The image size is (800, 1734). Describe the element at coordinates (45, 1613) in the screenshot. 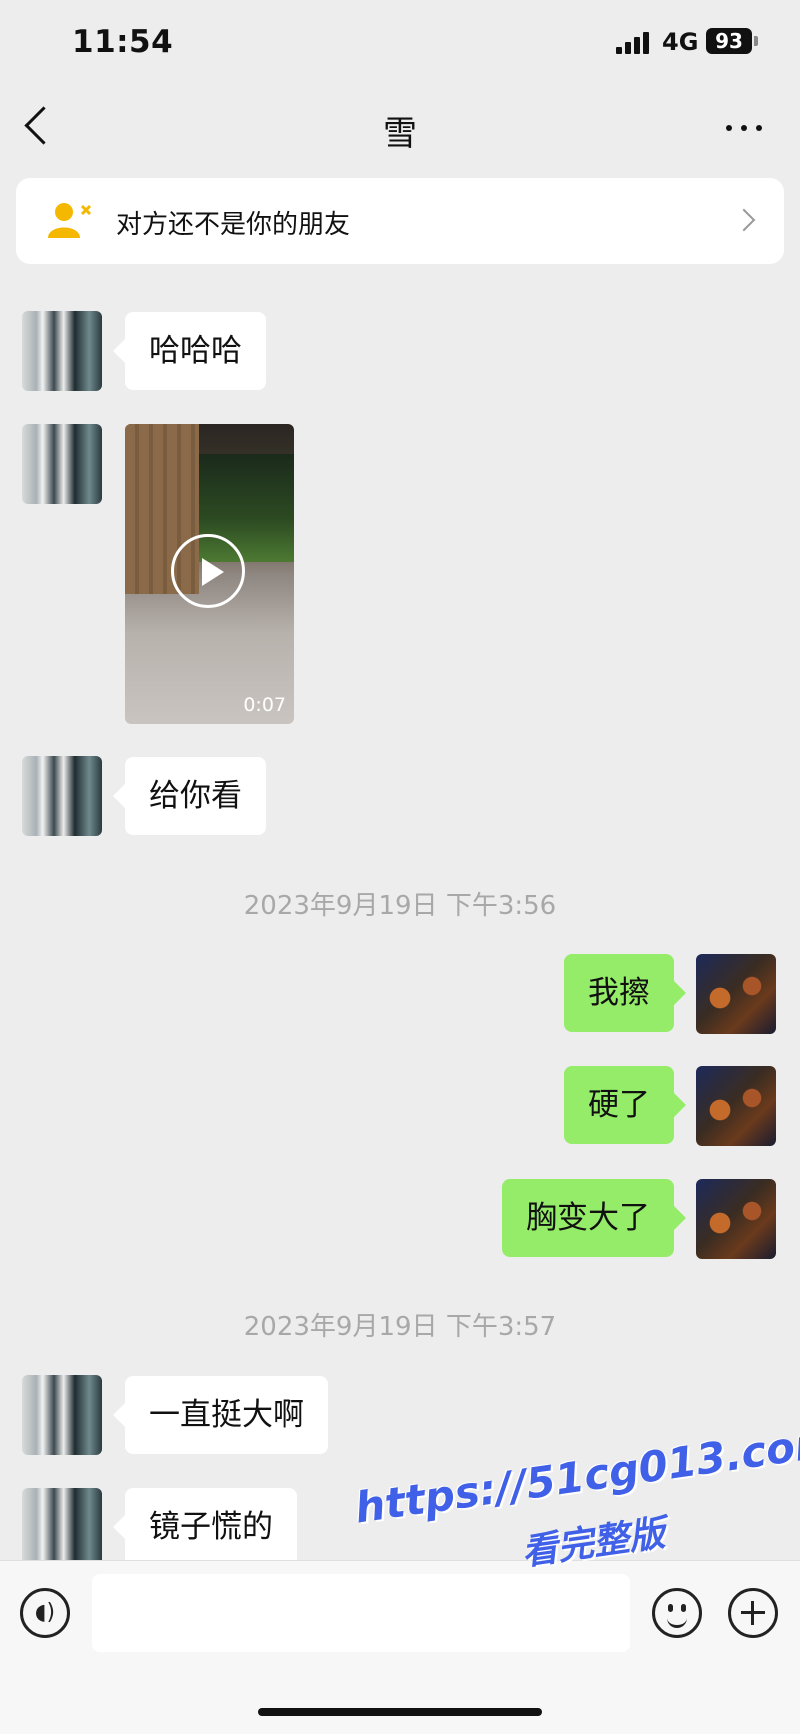

I see `voice-icon: ◖)` at that location.